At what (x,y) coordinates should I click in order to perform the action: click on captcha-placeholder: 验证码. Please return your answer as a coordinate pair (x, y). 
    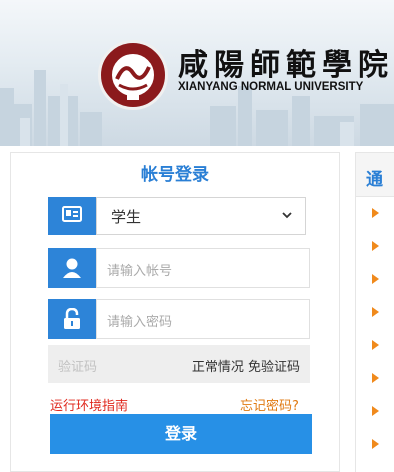
    Looking at the image, I should click on (78, 367).